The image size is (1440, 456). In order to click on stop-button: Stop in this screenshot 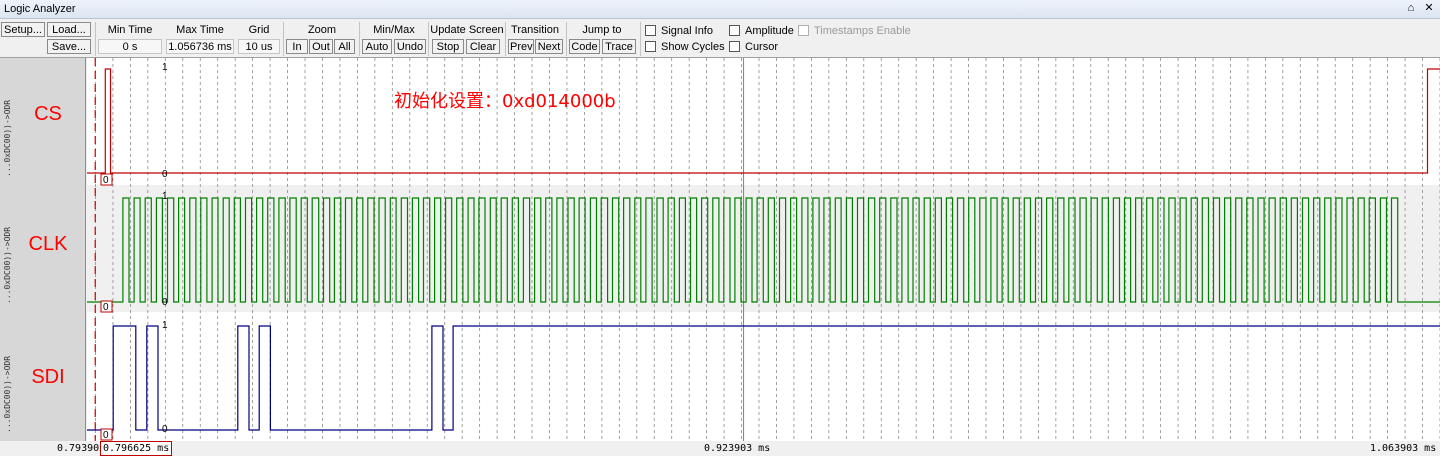, I will do `click(448, 46)`.